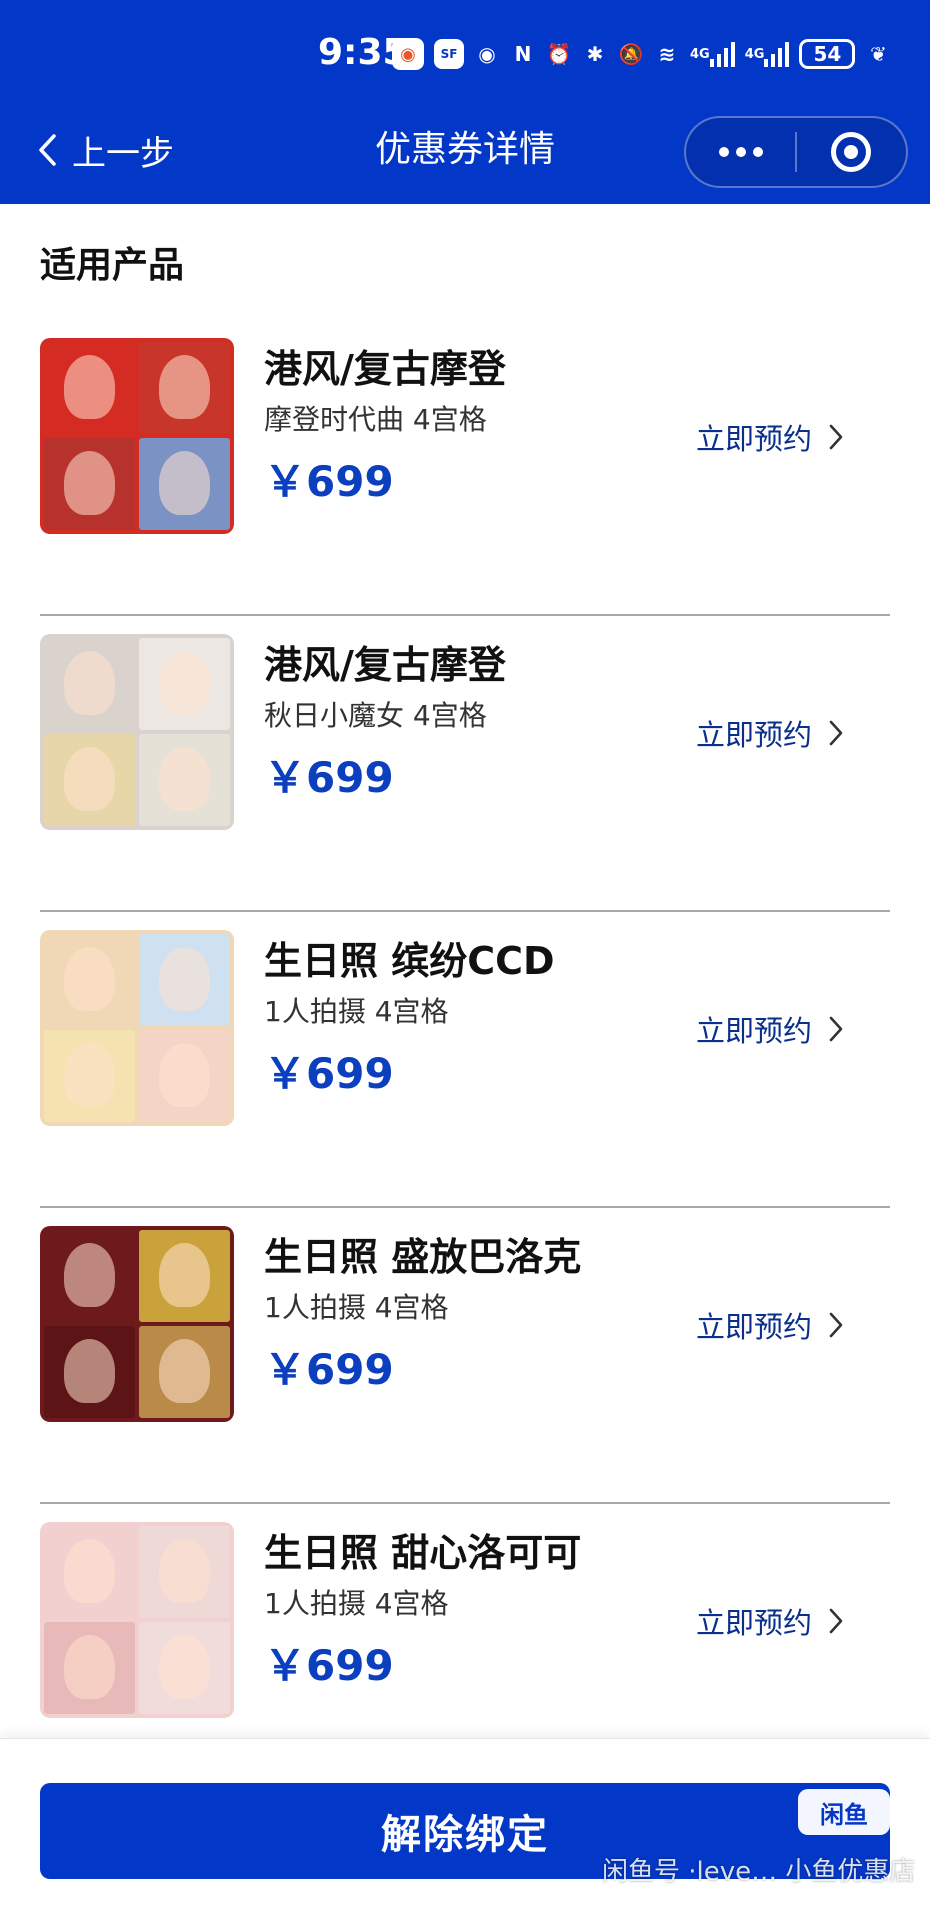 This screenshot has width=930, height=1920. I want to click on battery-icon: 54, so click(827, 54).